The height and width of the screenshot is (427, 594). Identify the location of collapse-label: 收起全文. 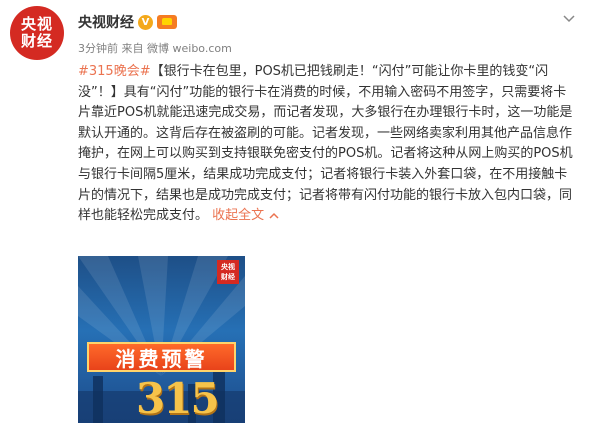
(238, 216).